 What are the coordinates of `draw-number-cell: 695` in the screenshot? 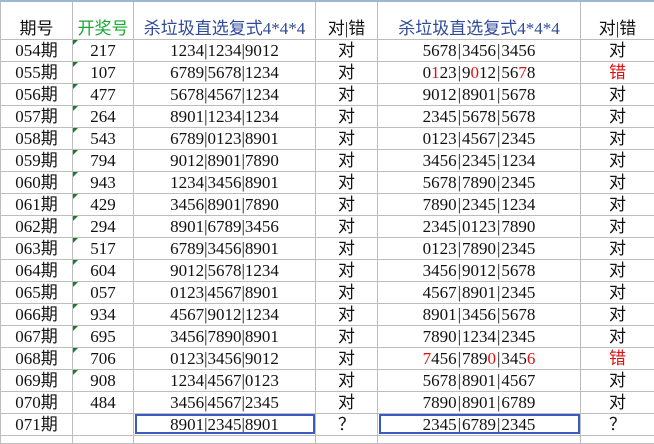 It's located at (103, 336).